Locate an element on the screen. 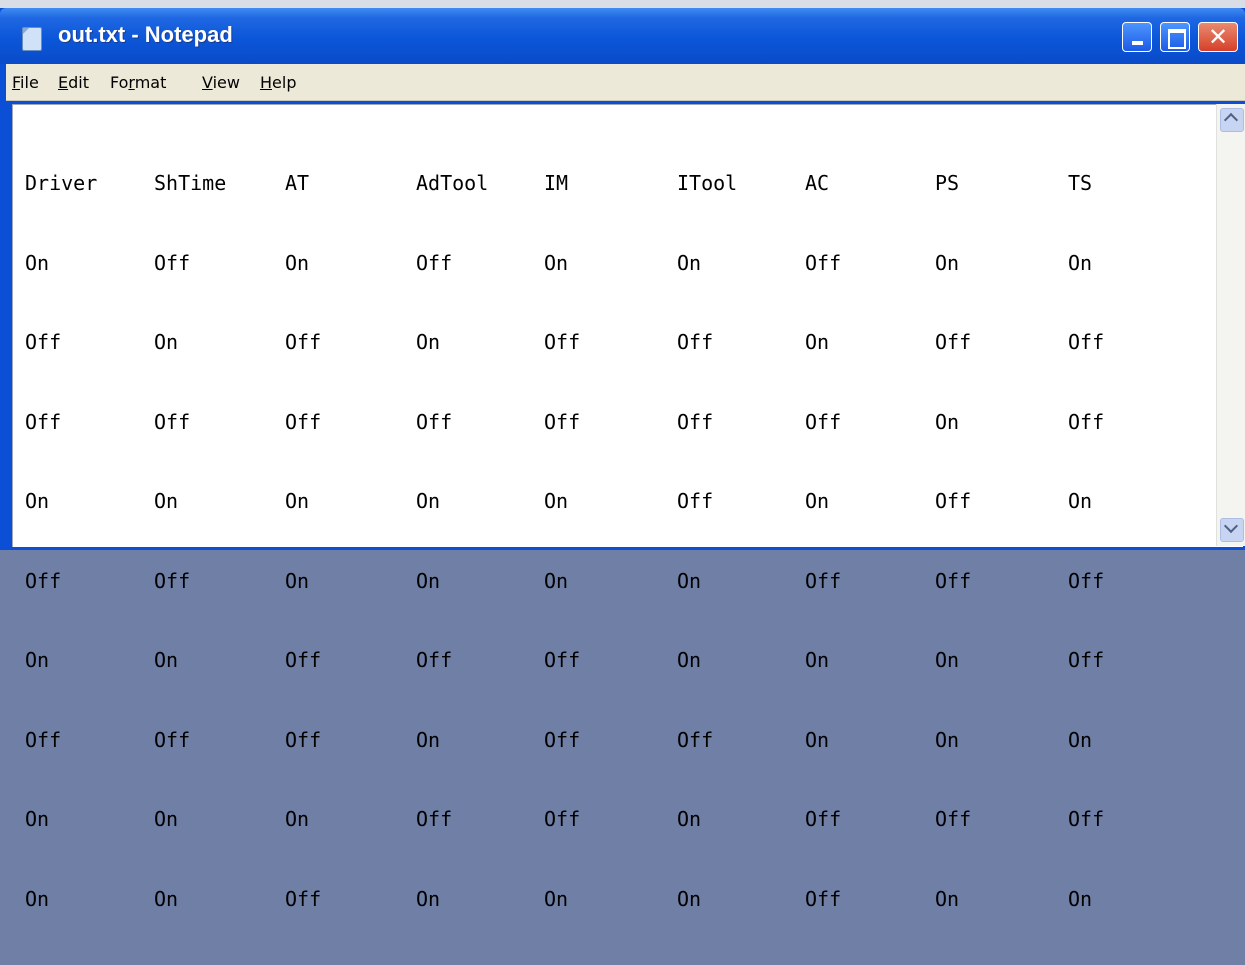 Image resolution: width=1245 pixels, height=965 pixels. text-line: Off Off On On On On Off Off Off is located at coordinates (565, 580).